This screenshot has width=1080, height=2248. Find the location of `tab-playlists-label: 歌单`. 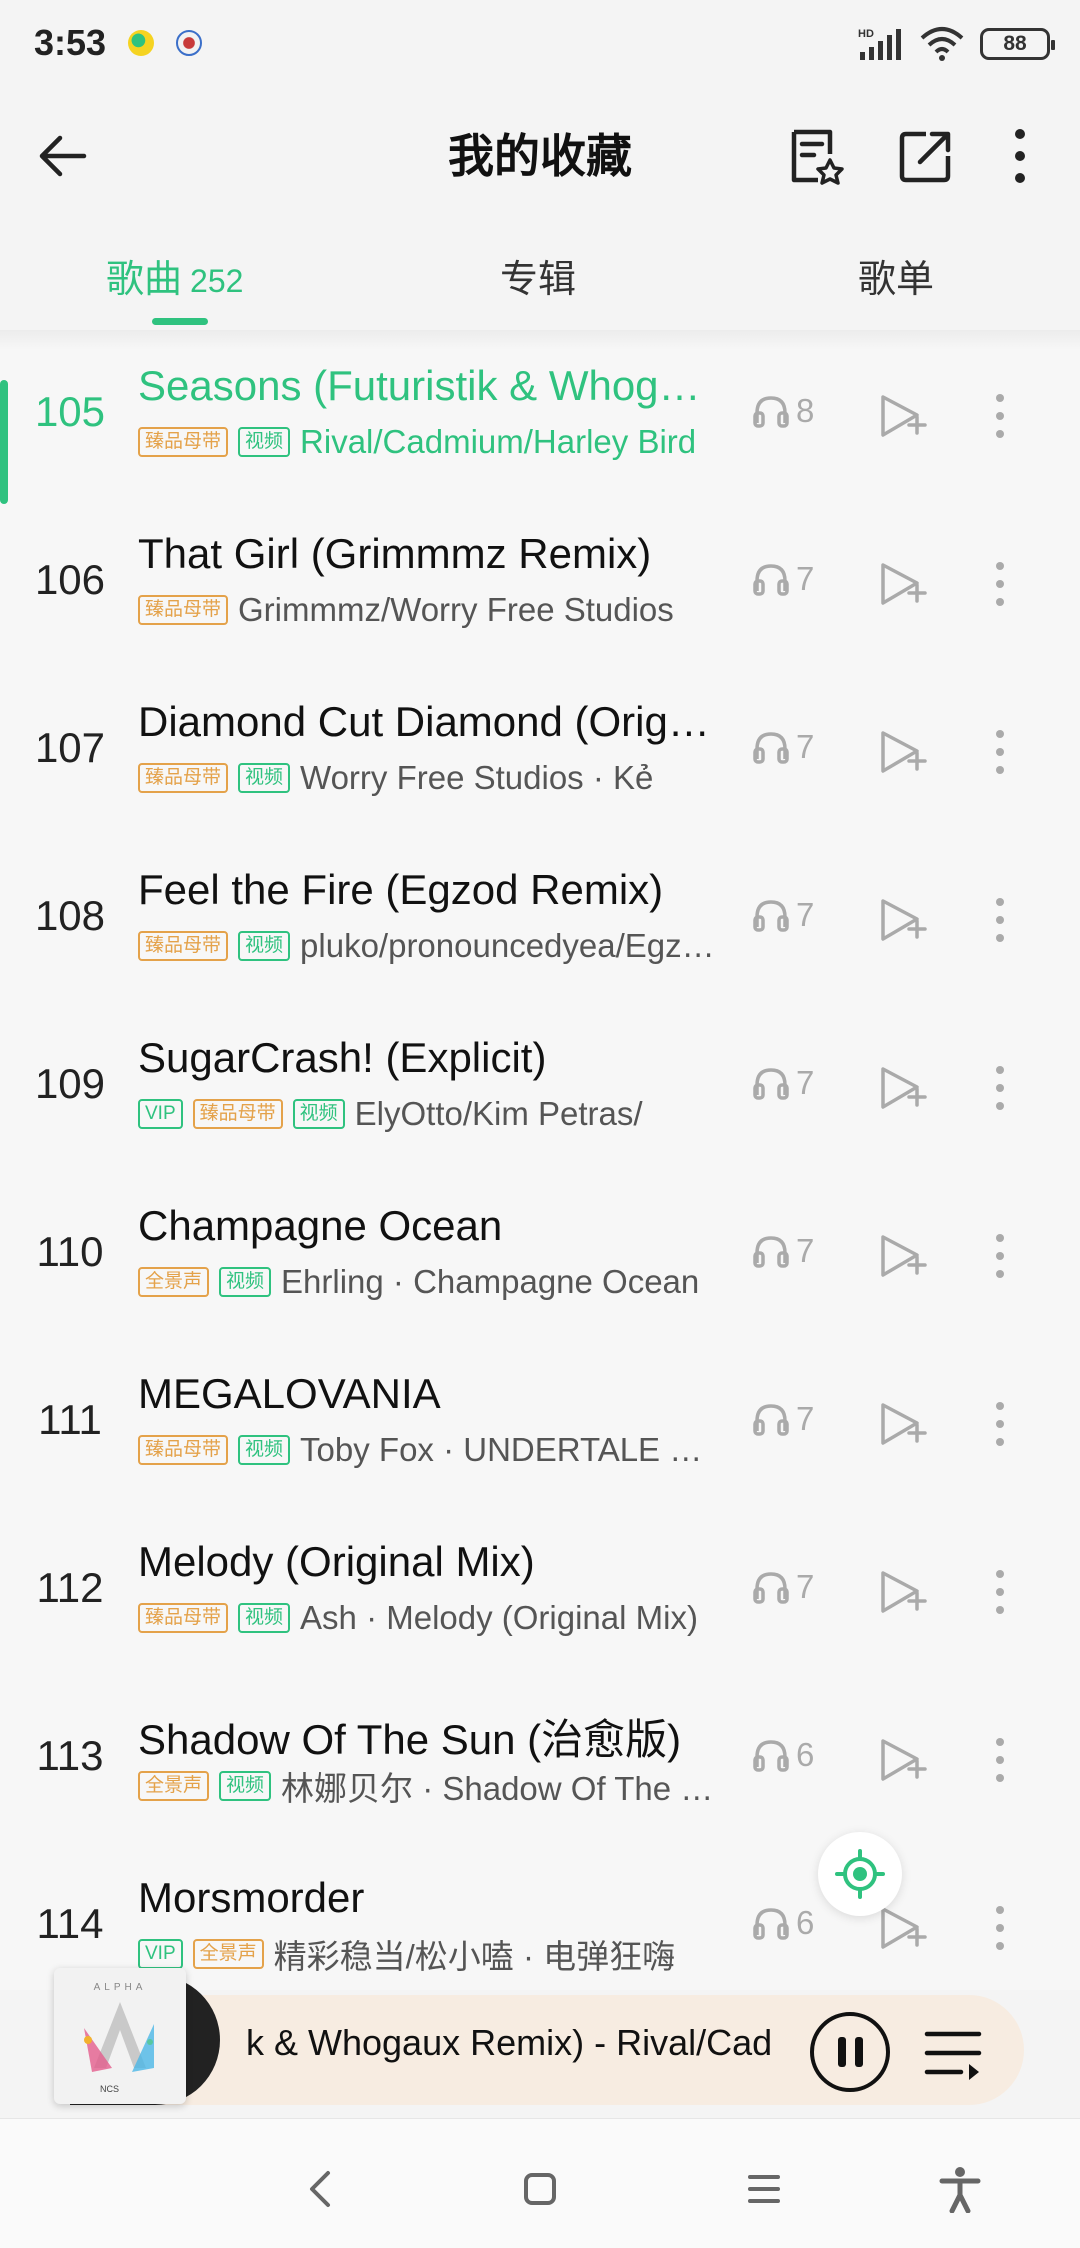

tab-playlists-label: 歌单 is located at coordinates (896, 280).